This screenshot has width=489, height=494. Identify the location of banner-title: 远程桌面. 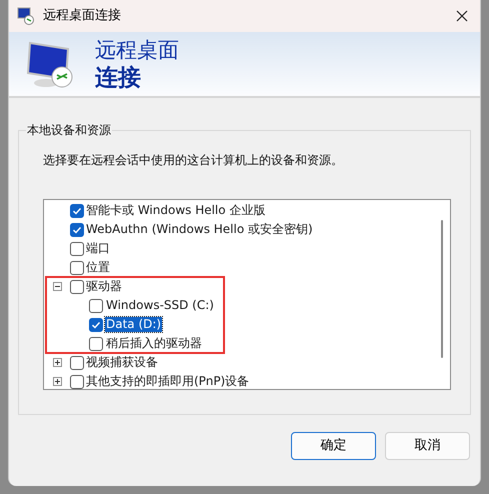
(137, 50).